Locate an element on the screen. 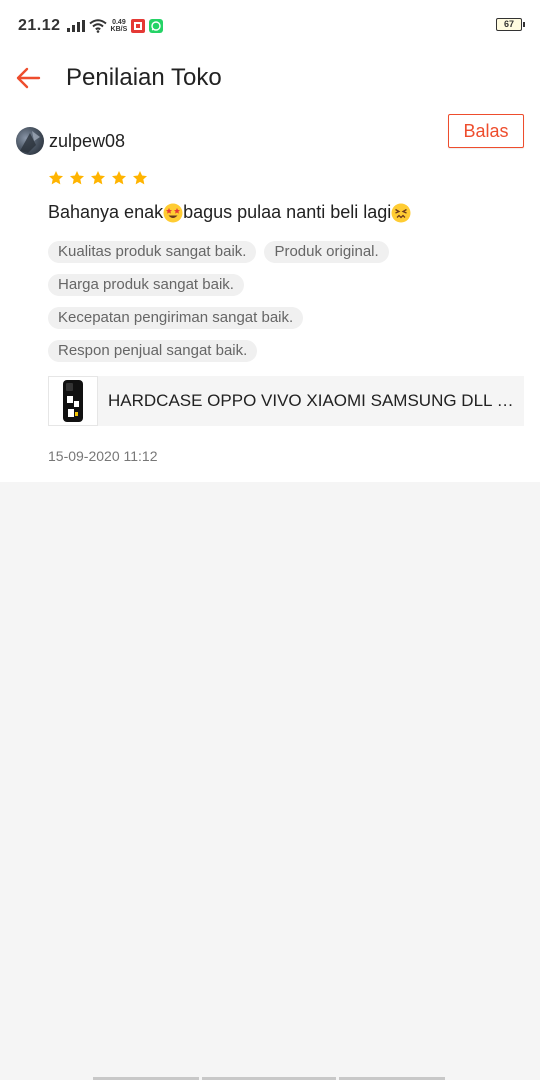 This screenshot has width=540, height=1080. reply-button: Balas is located at coordinates (486, 131).